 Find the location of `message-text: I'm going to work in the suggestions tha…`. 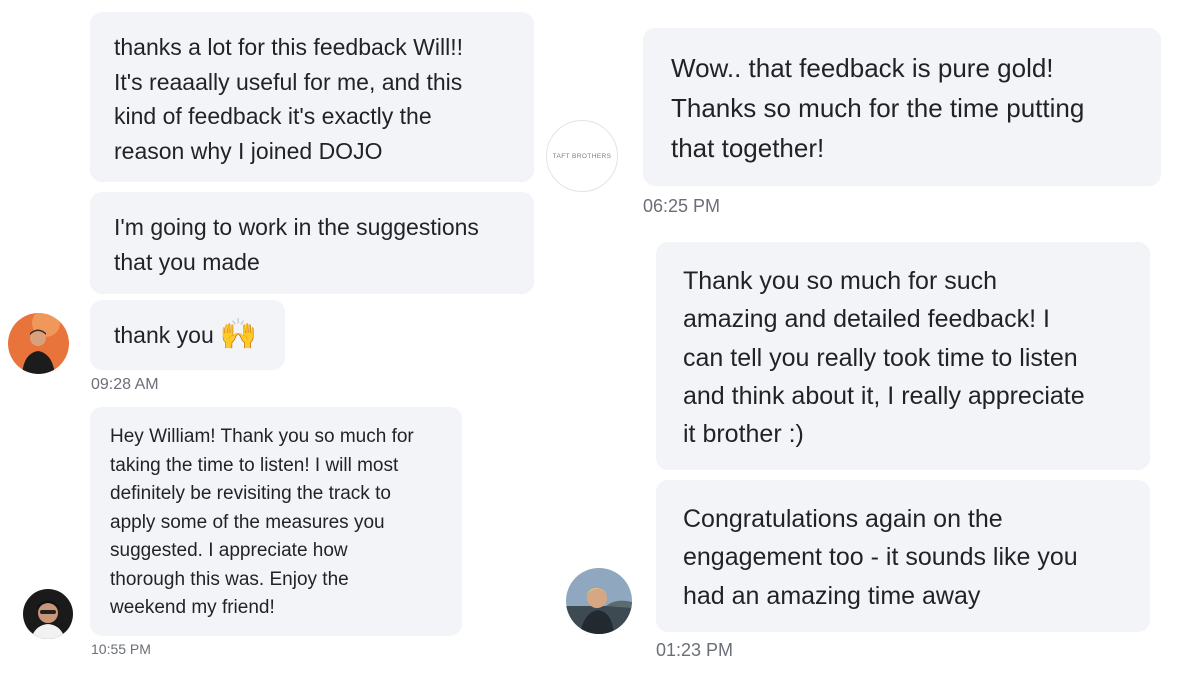

message-text: I'm going to work in the suggestions tha… is located at coordinates (296, 244).